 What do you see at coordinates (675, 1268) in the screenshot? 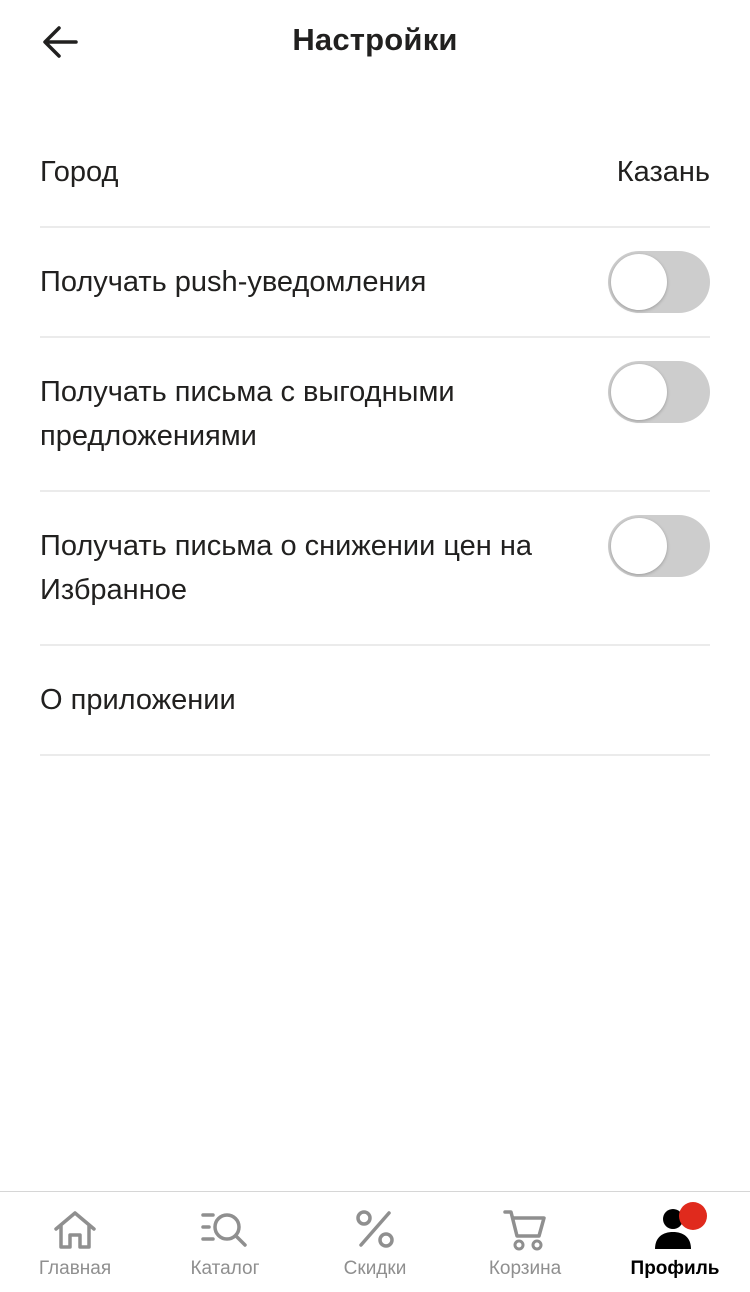
I see `tab-label: Профиль` at bounding box center [675, 1268].